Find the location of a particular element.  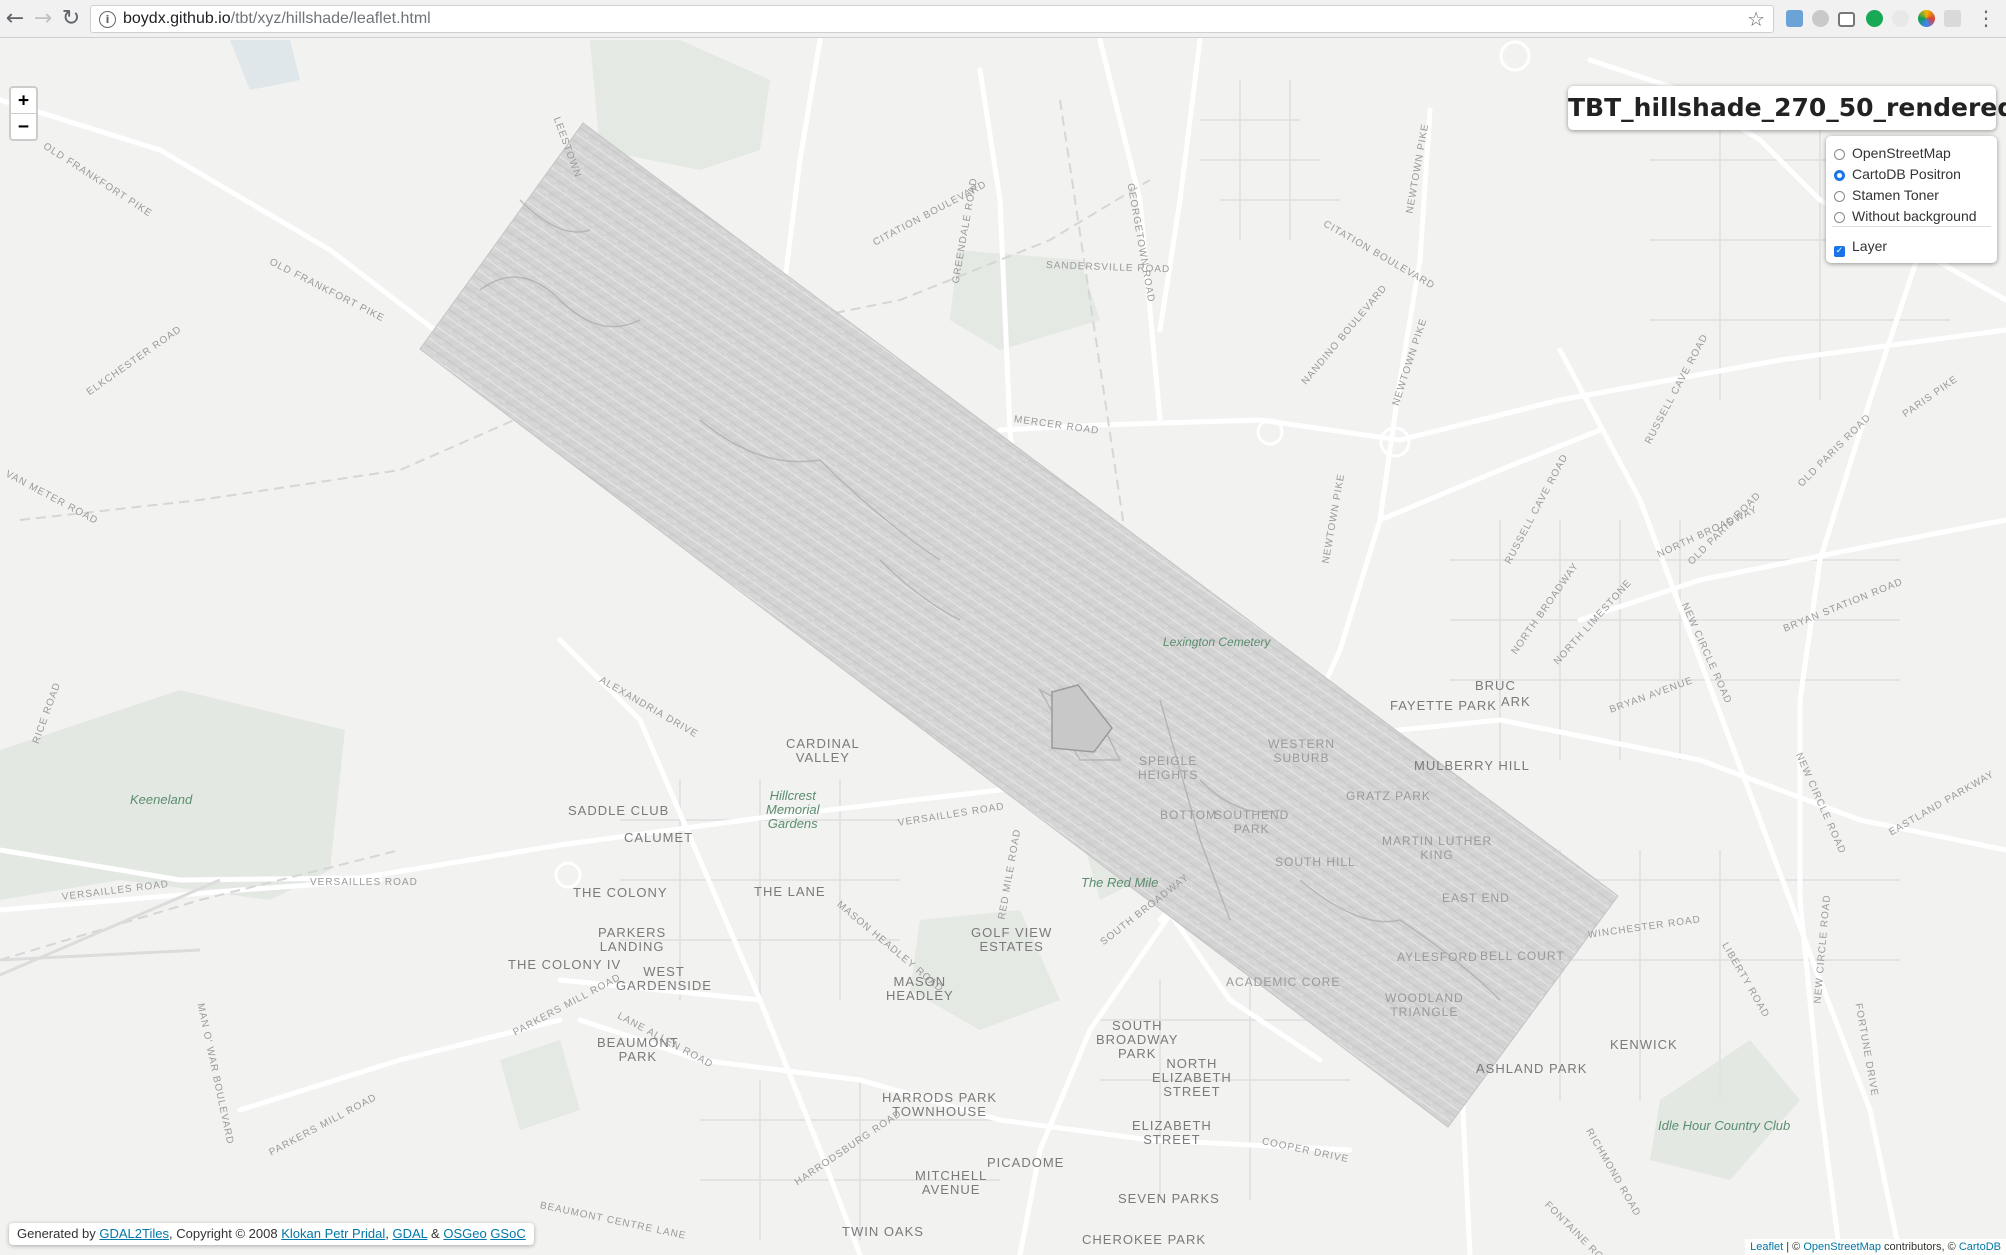

place-label: BELL COURT is located at coordinates (1522, 956).